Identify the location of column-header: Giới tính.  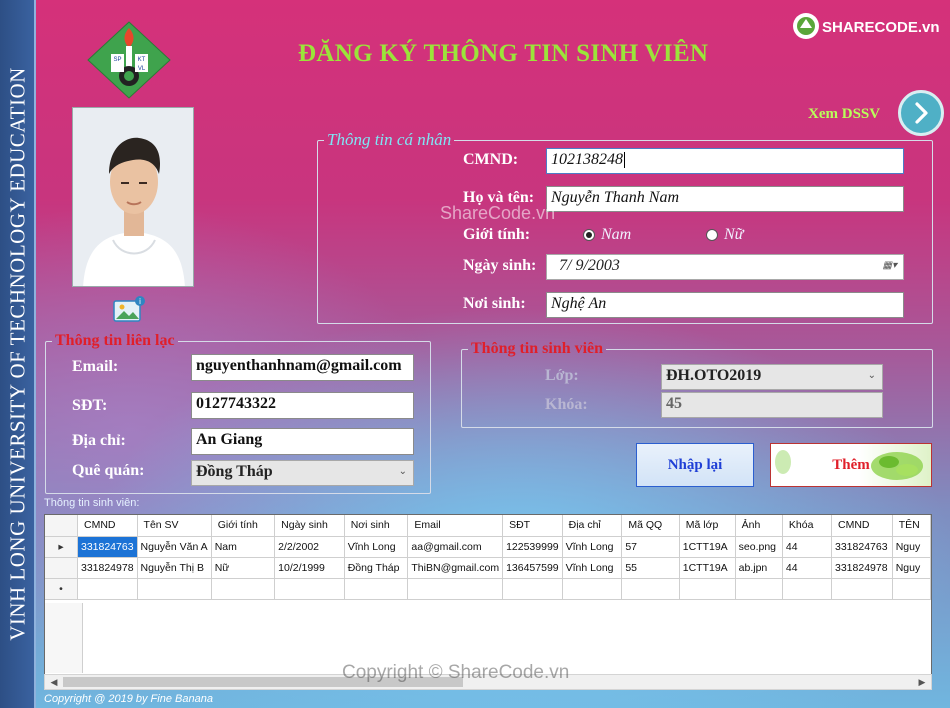
(243, 526).